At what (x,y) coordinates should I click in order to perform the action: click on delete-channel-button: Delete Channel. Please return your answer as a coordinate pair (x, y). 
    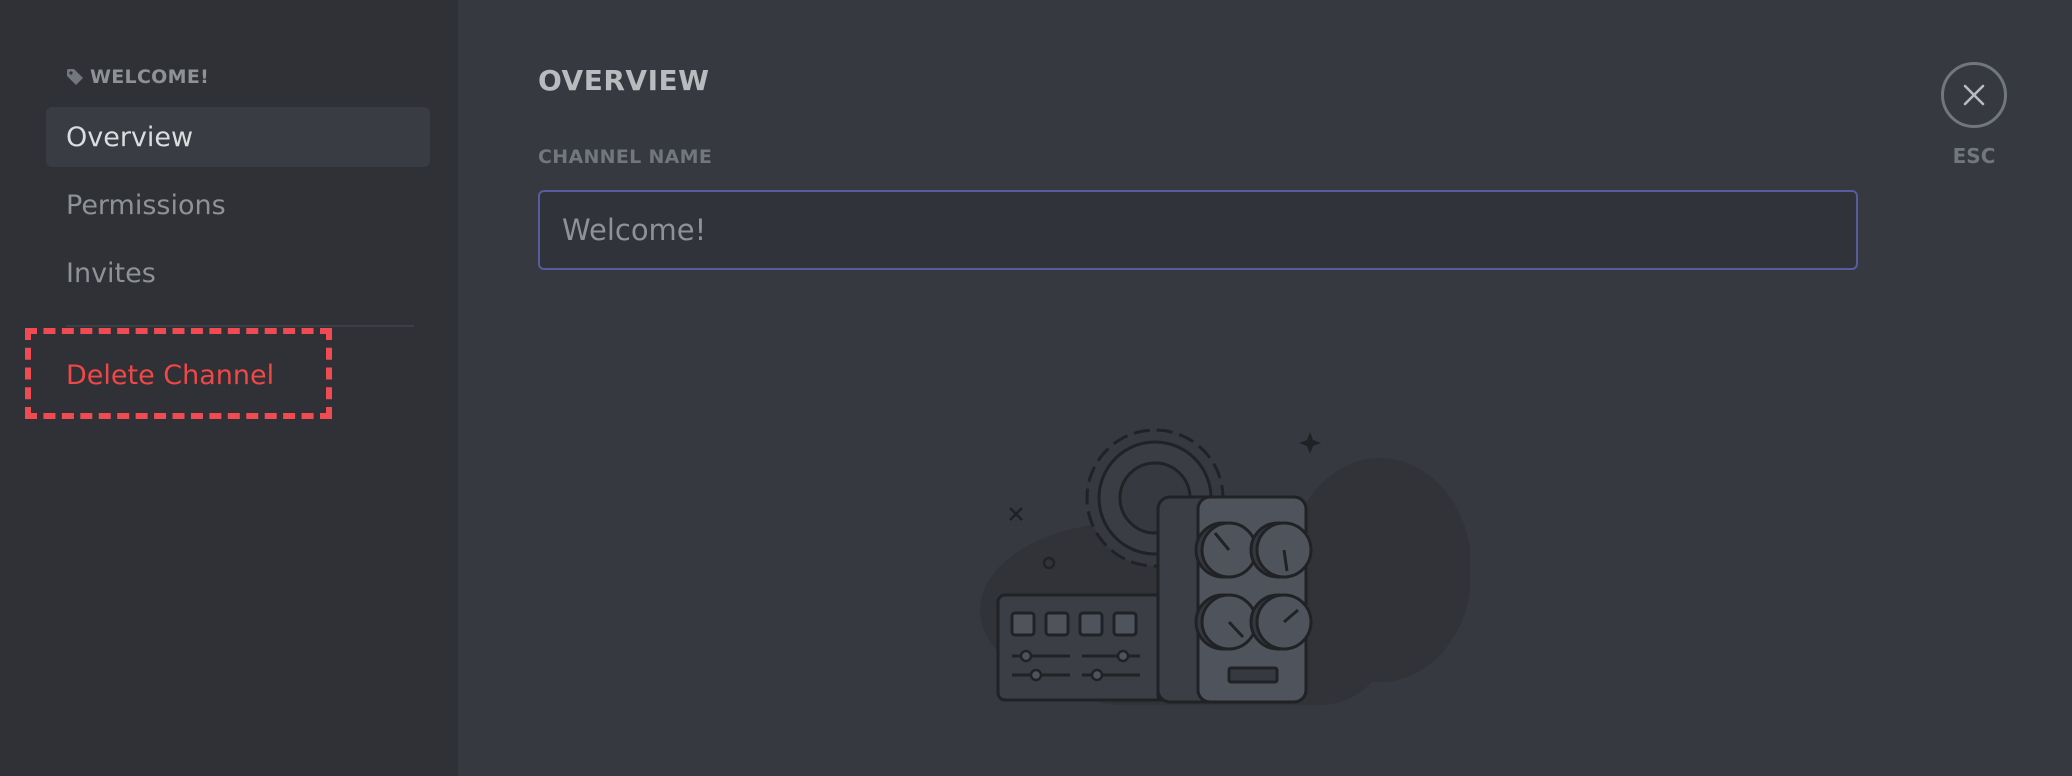
    Looking at the image, I should click on (238, 375).